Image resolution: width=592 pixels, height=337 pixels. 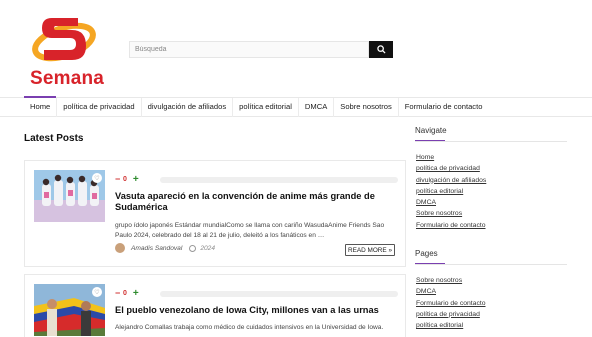 What do you see at coordinates (193, 248) in the screenshot?
I see `clock-icon` at bounding box center [193, 248].